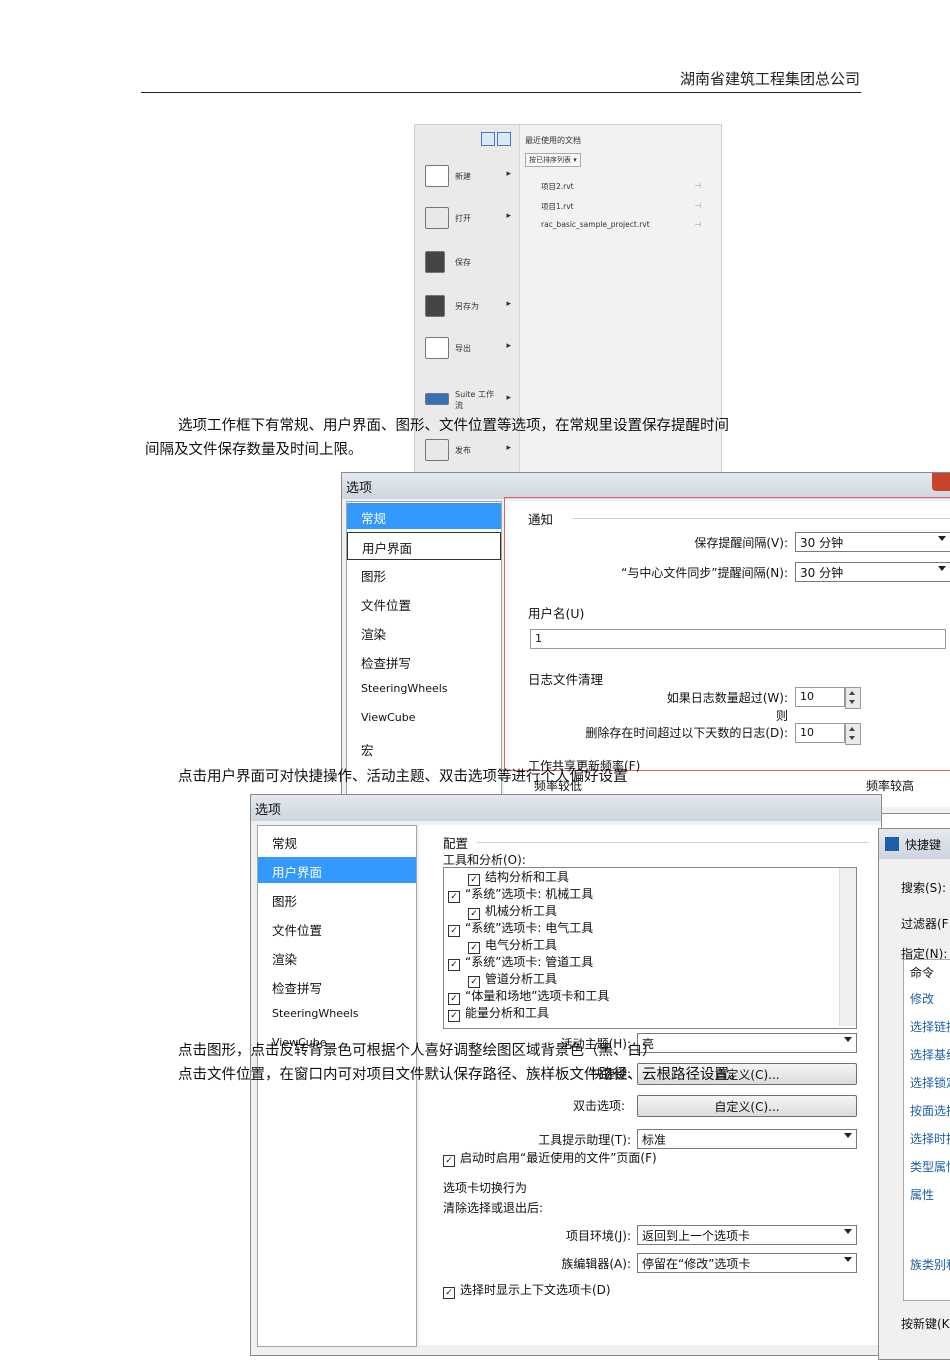  I want to click on family-editor-select: 停留在“修改”选项卡, so click(747, 1263).